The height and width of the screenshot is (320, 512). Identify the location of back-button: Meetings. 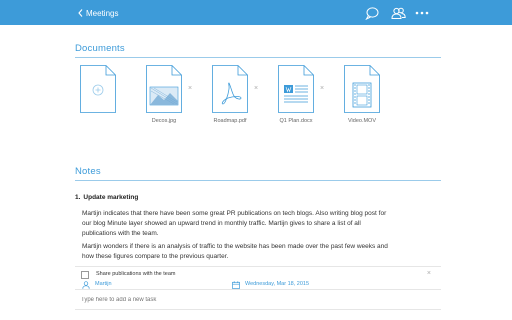
(98, 13).